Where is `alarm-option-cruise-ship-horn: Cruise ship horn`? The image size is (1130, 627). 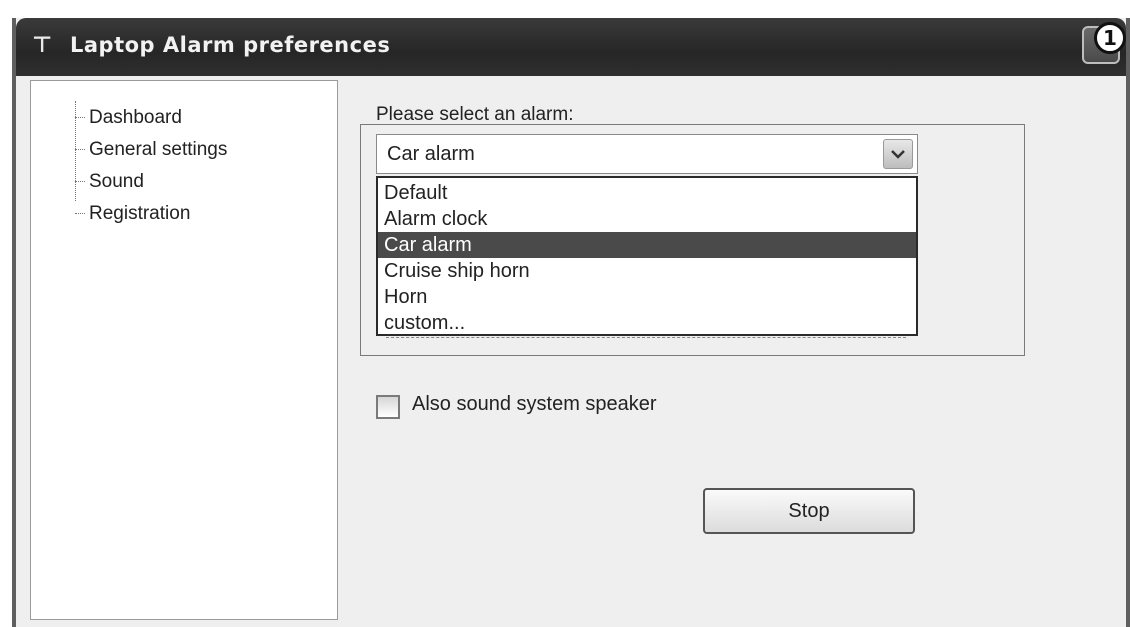 alarm-option-cruise-ship-horn: Cruise ship horn is located at coordinates (647, 271).